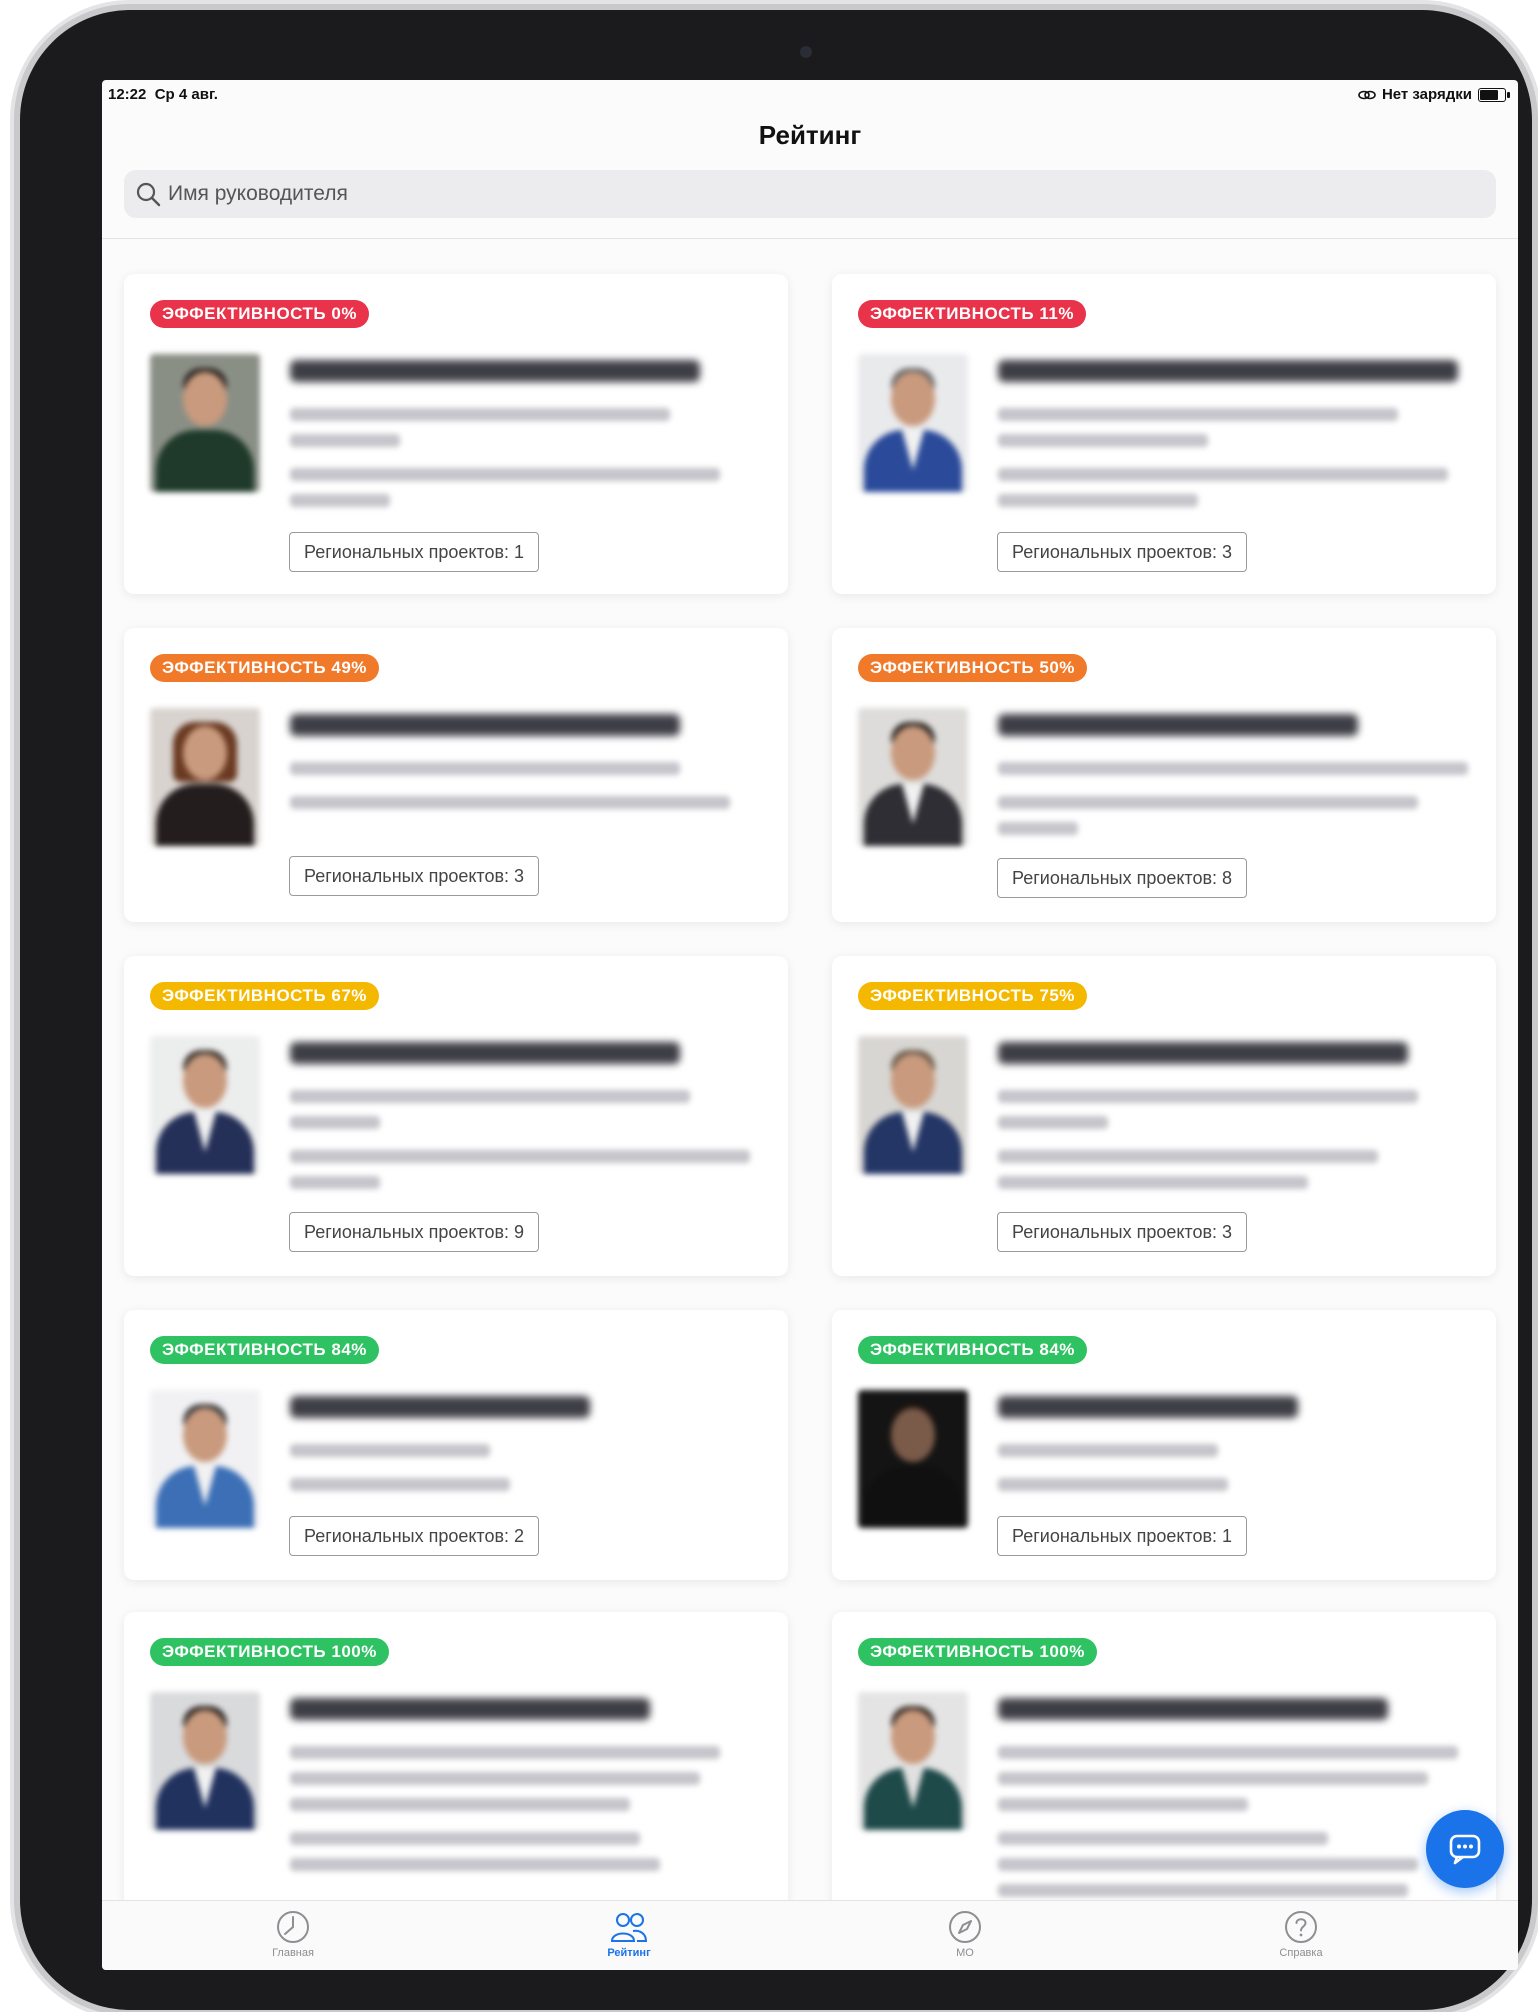  Describe the element at coordinates (965, 1953) in the screenshot. I see `tab-label: МО` at that location.